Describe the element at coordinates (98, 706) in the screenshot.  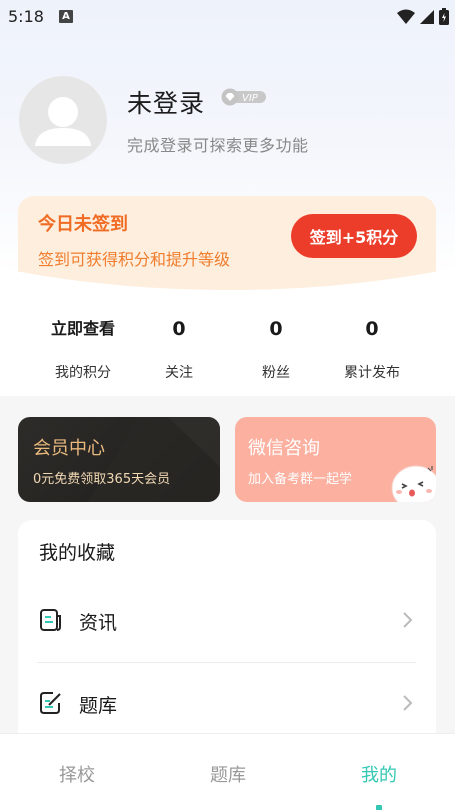
I see `favorites-item-question-bank-label: 题库` at that location.